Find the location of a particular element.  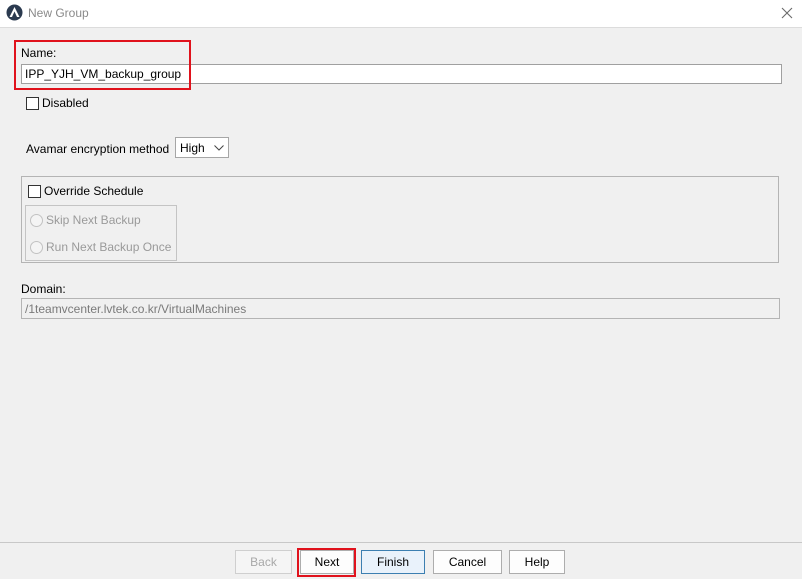

run-next-backup-once-label: Run Next Backup Once is located at coordinates (109, 247).